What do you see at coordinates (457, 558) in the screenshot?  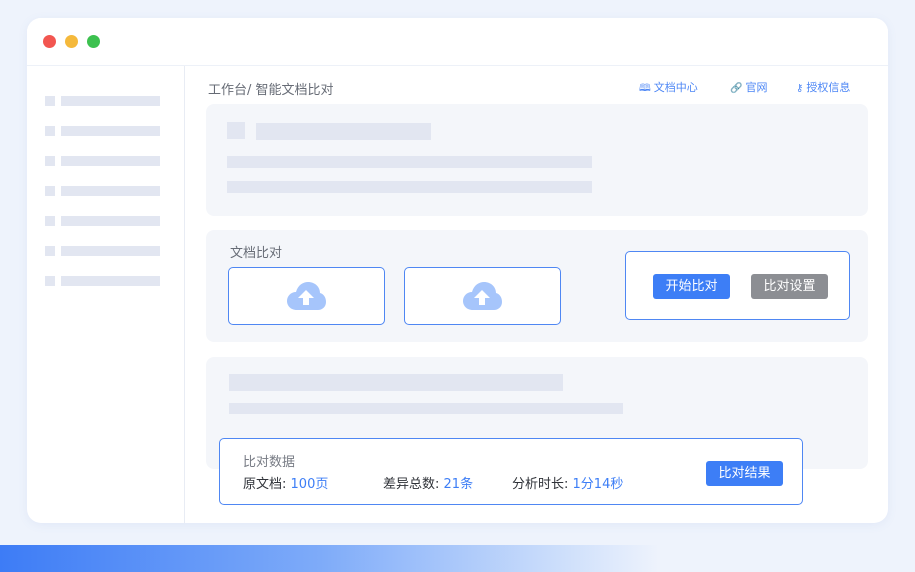 I see `bottom-gradient-bar` at bounding box center [457, 558].